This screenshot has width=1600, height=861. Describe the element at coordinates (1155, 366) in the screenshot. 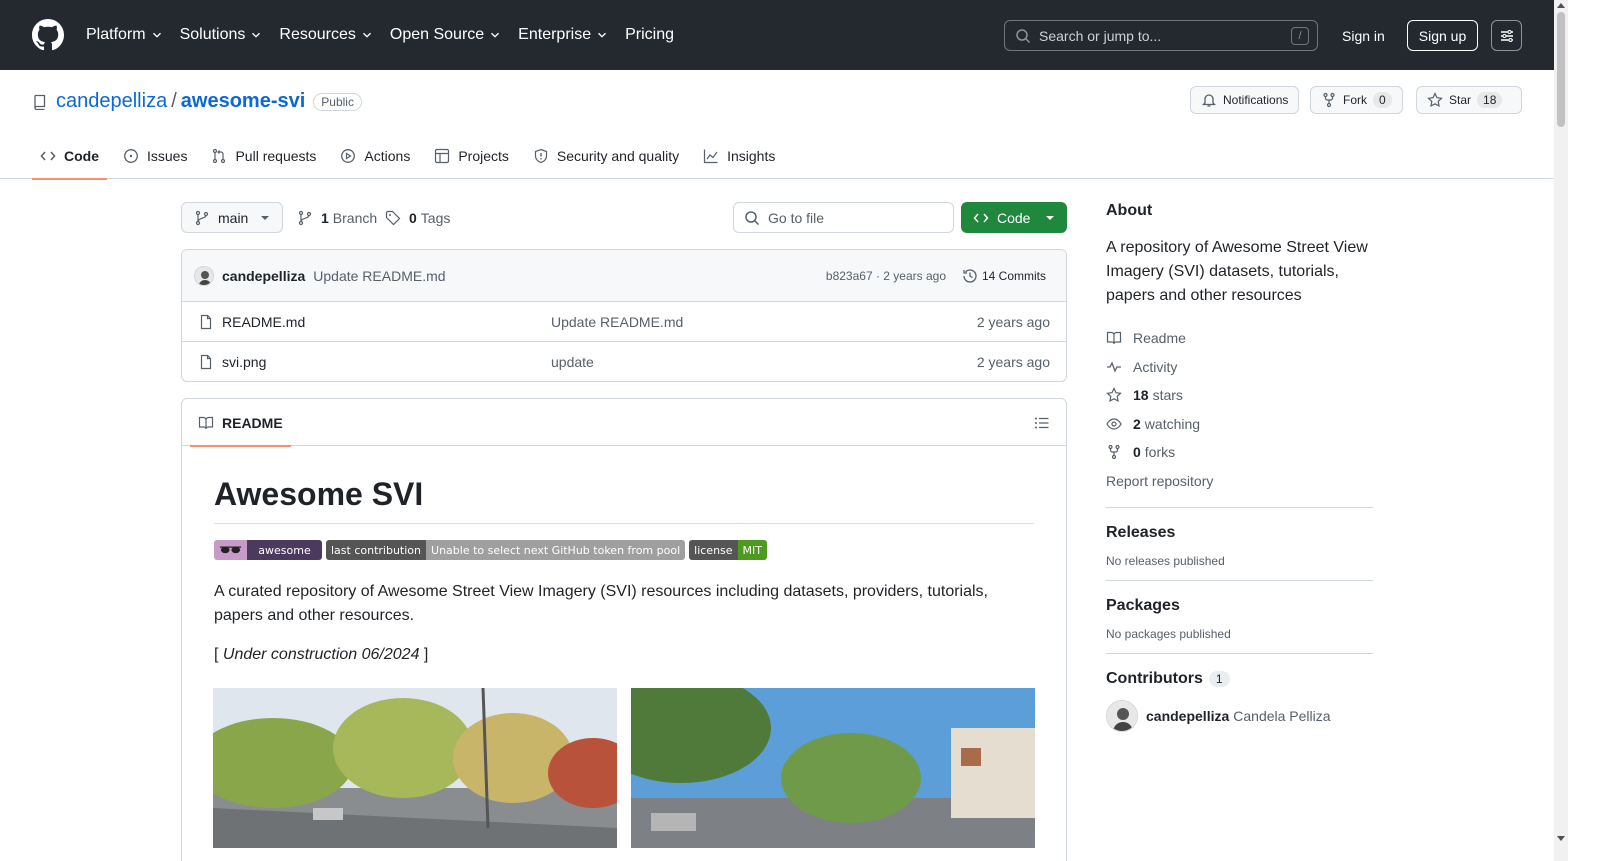

I see `activity-label: Activity` at that location.